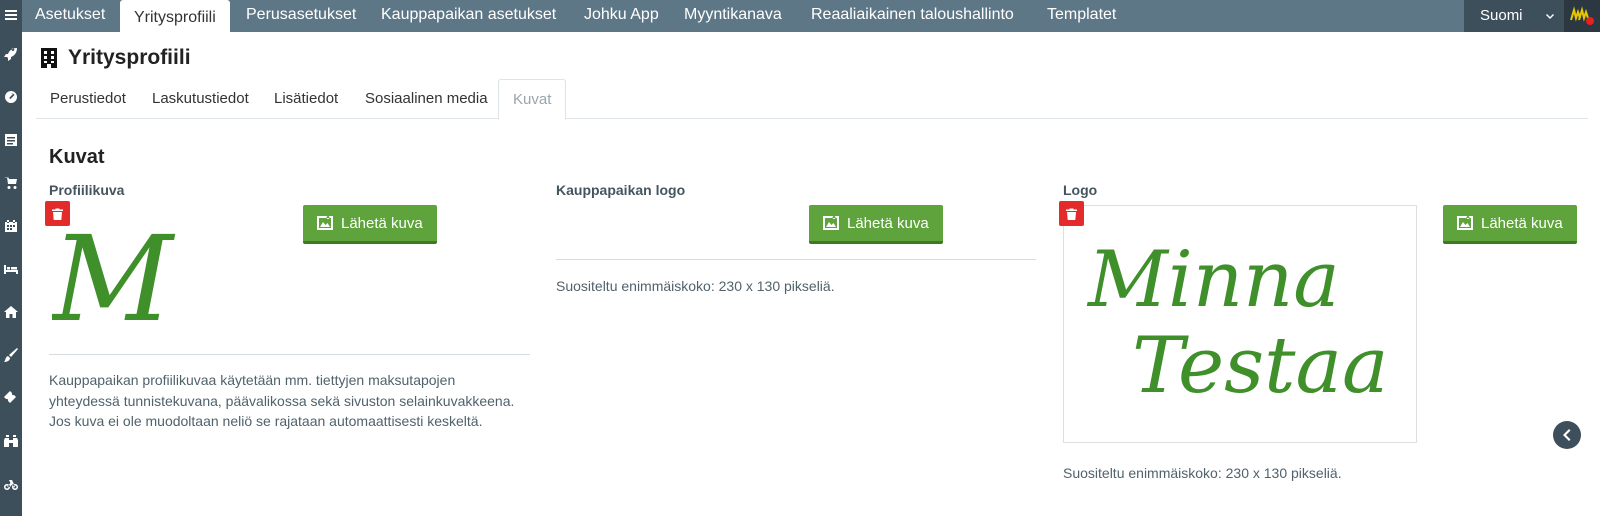  Describe the element at coordinates (129, 57) in the screenshot. I see `page-title: Yritysprofiili` at that location.